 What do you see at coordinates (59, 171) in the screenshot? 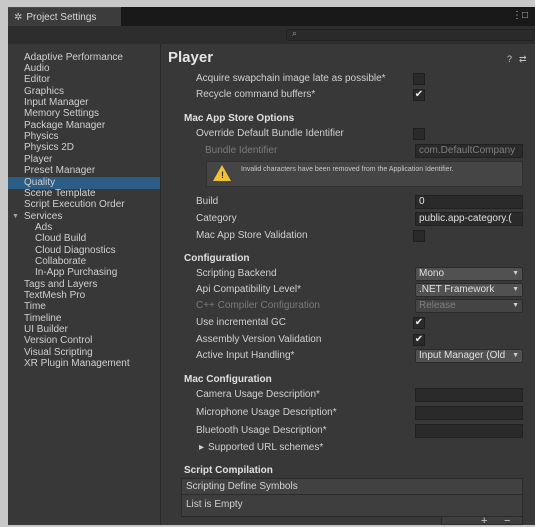
I see `sidebar-item-preset-manager: Preset Manager` at bounding box center [59, 171].